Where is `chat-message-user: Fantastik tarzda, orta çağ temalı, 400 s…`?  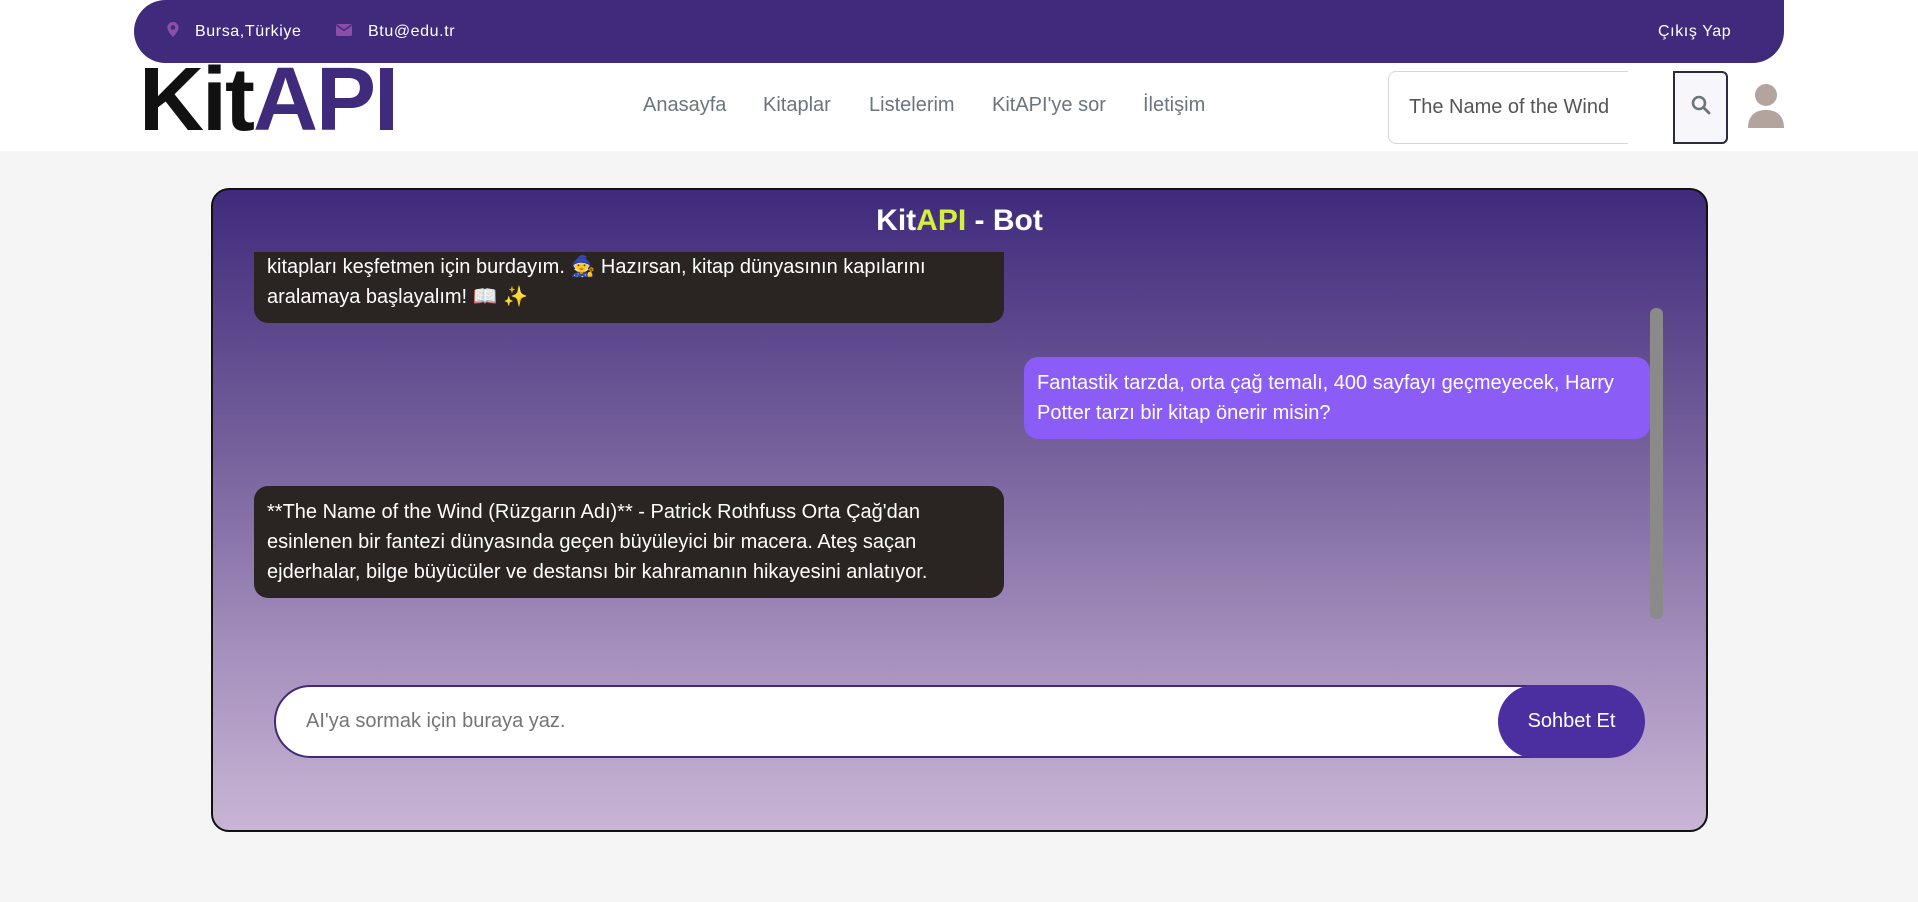
chat-message-user: Fantastik tarzda, orta çağ temalı, 400 s… is located at coordinates (1337, 398).